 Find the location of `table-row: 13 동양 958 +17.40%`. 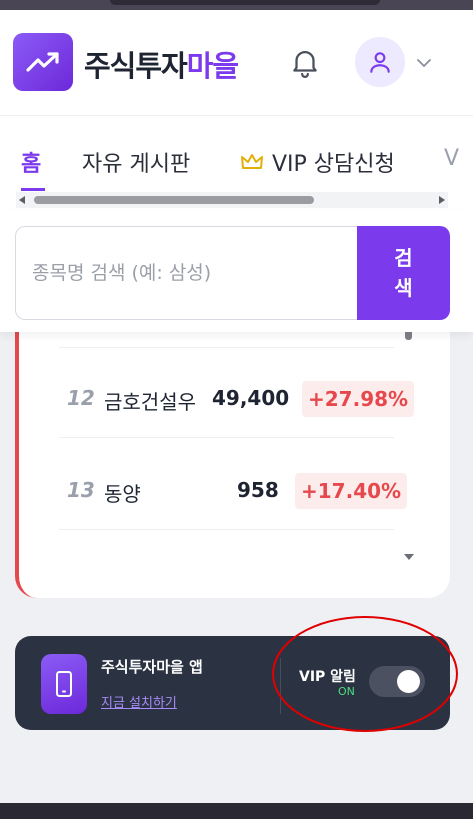

table-row: 13 동양 958 +17.40% is located at coordinates (233, 485).